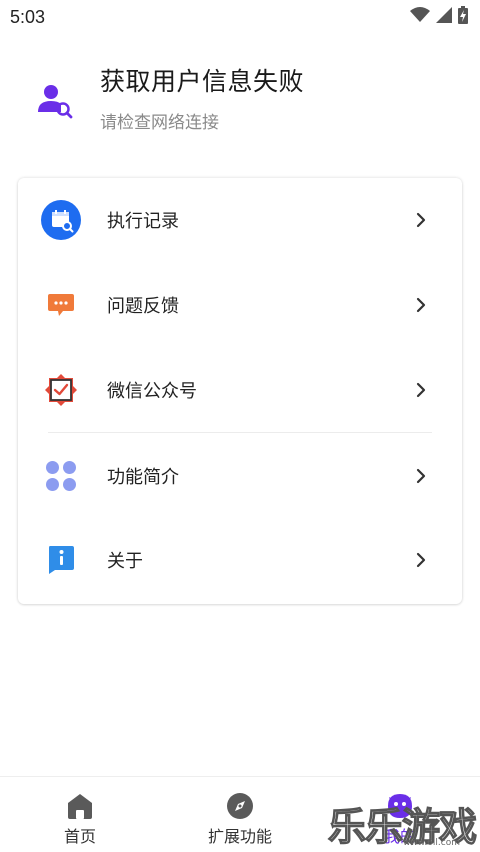 The height and width of the screenshot is (852, 480). I want to click on nav-label: 扩展功能, so click(239, 836).